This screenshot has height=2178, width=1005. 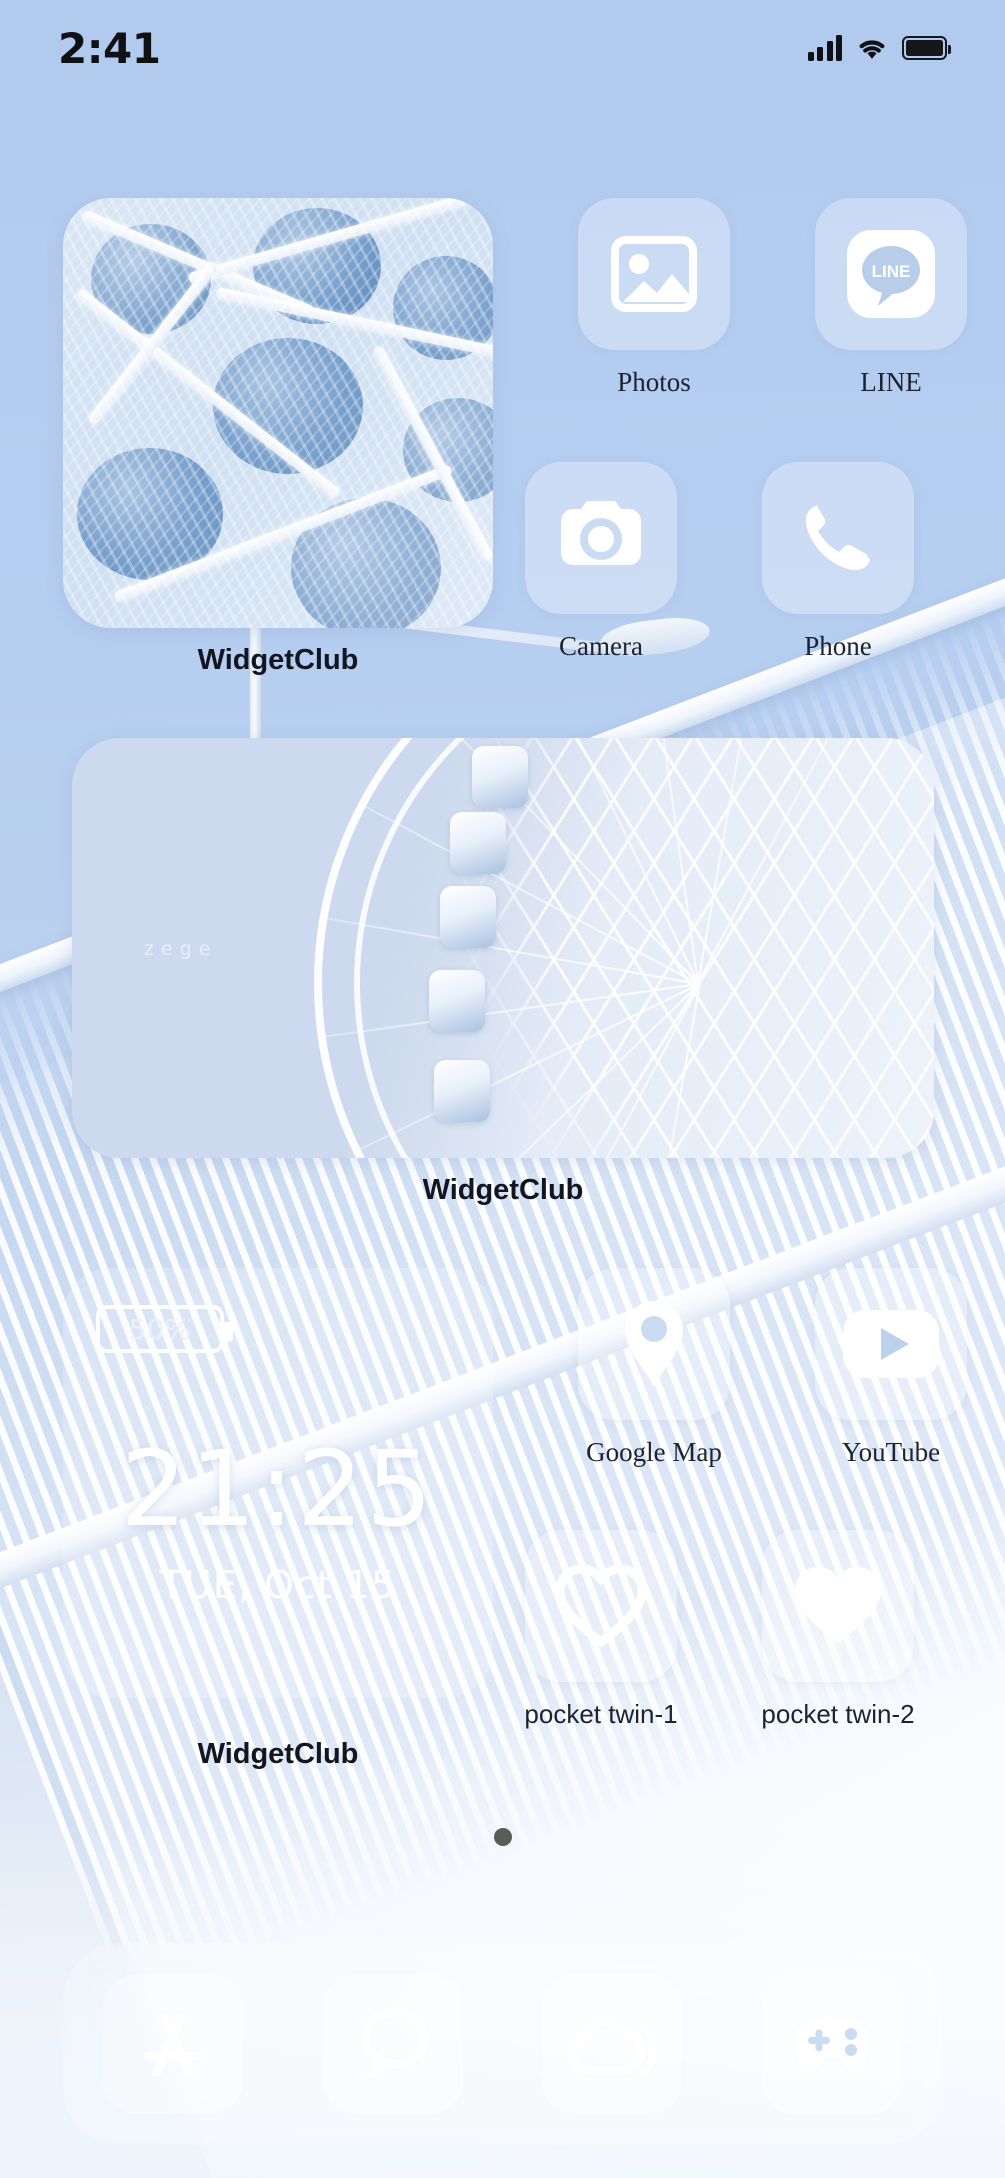 I want to click on app-camera-label: Camera, so click(x=601, y=646).